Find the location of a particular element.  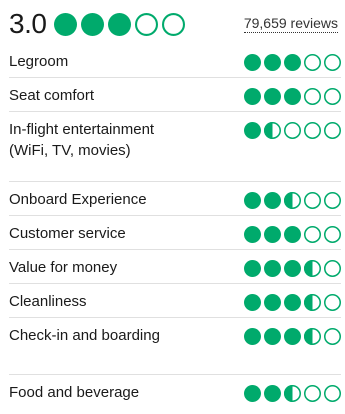

rating-row: Seat comfort is located at coordinates (175, 95).